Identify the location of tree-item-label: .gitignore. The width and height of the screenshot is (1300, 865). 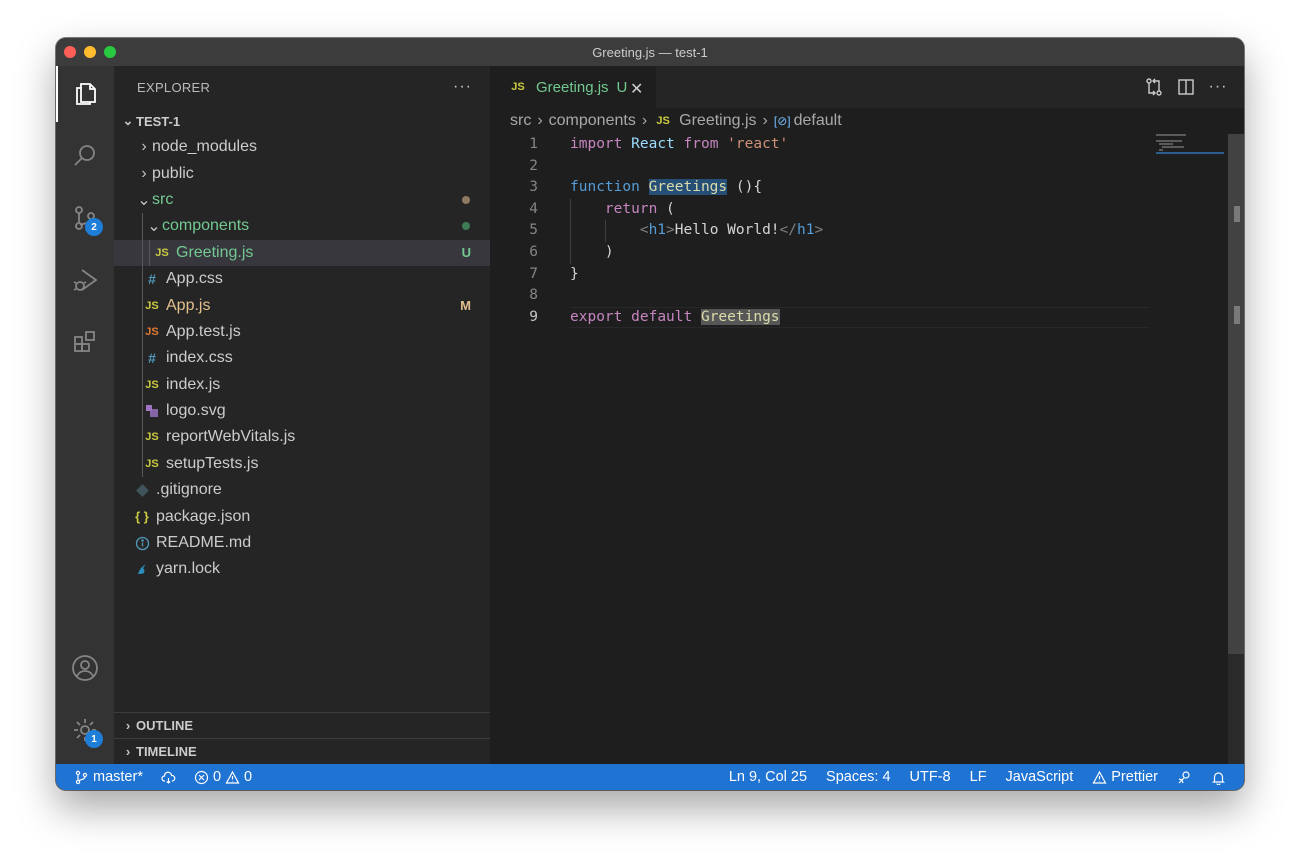
(189, 490).